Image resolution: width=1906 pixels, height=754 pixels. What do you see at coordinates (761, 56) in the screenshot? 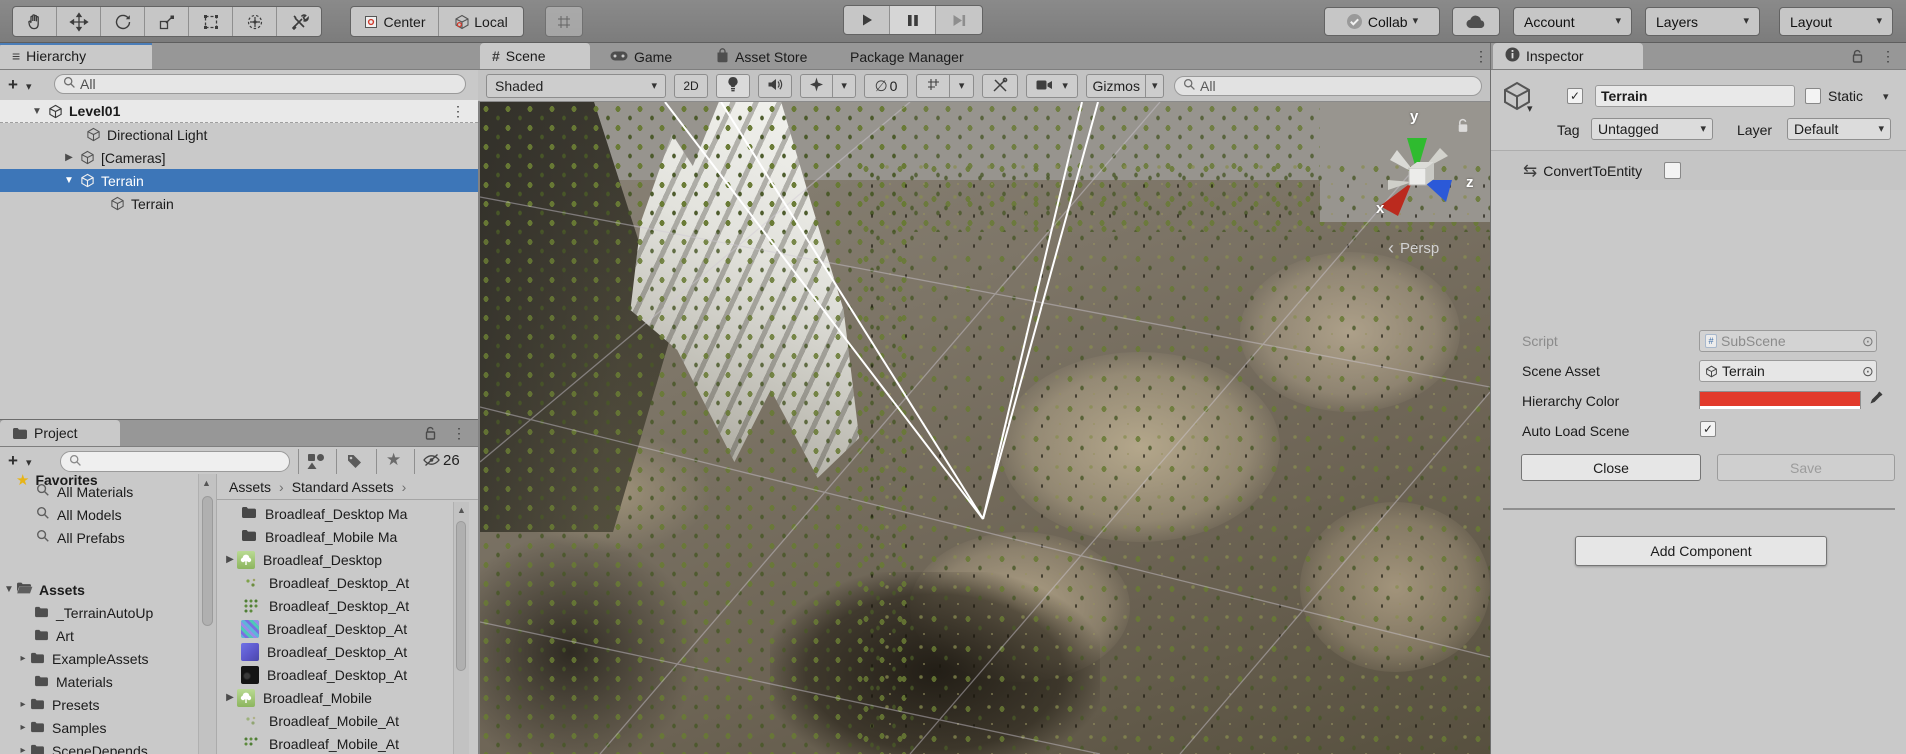
I see `tab-asset-store: Asset Store` at bounding box center [761, 56].